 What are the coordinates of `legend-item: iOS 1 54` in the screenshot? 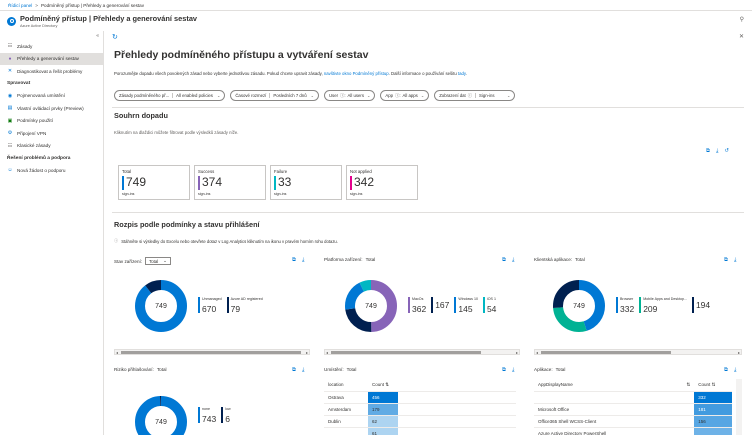 It's located at (489, 305).